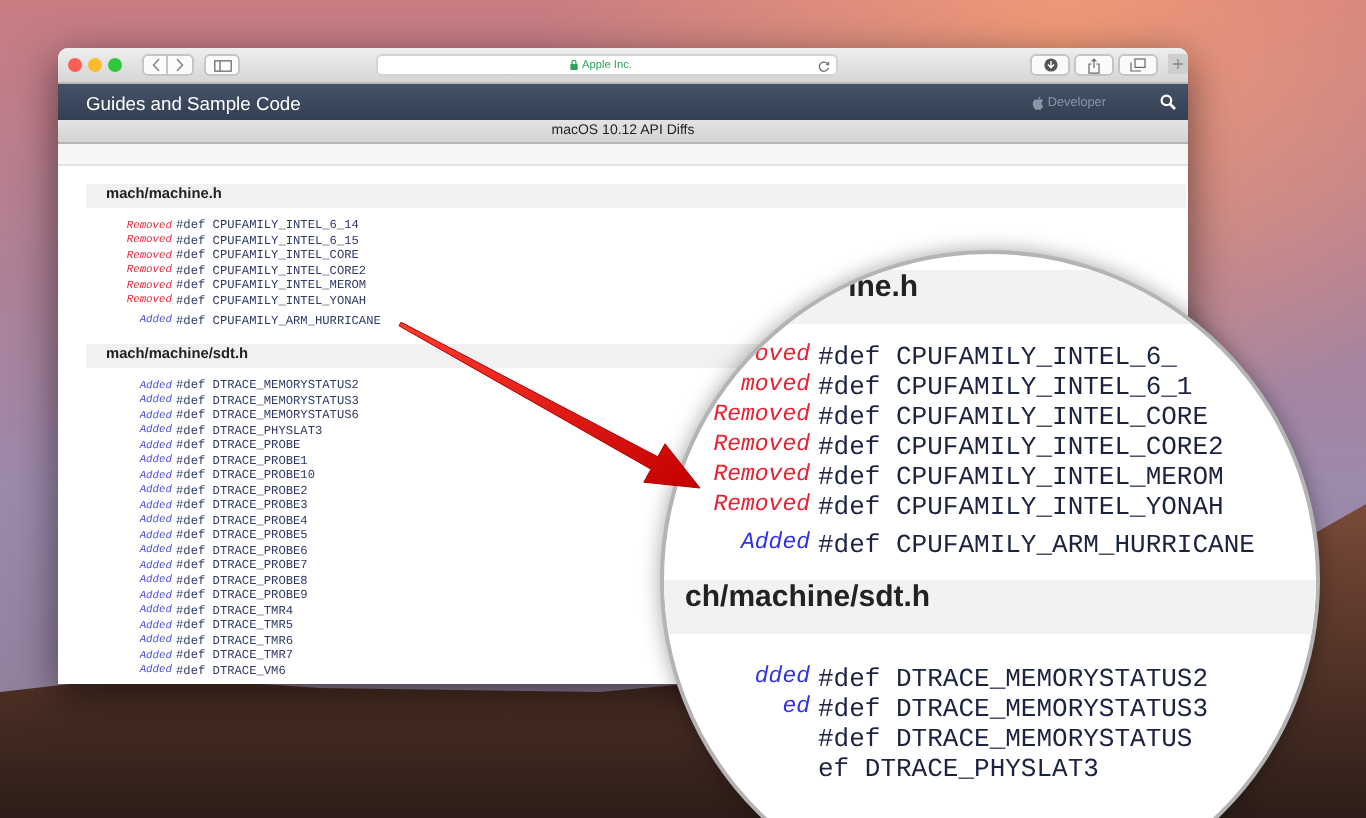  Describe the element at coordinates (1168, 102) in the screenshot. I see `search-icon` at that location.